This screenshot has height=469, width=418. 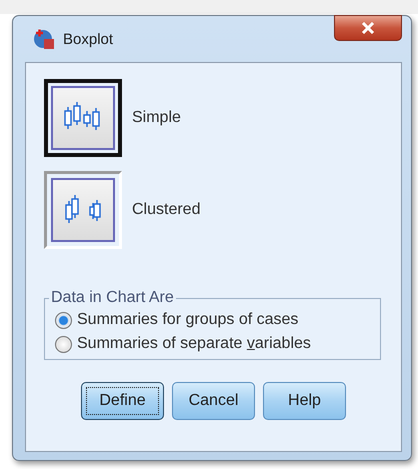 What do you see at coordinates (213, 401) in the screenshot?
I see `dialog-button: Cancel` at bounding box center [213, 401].